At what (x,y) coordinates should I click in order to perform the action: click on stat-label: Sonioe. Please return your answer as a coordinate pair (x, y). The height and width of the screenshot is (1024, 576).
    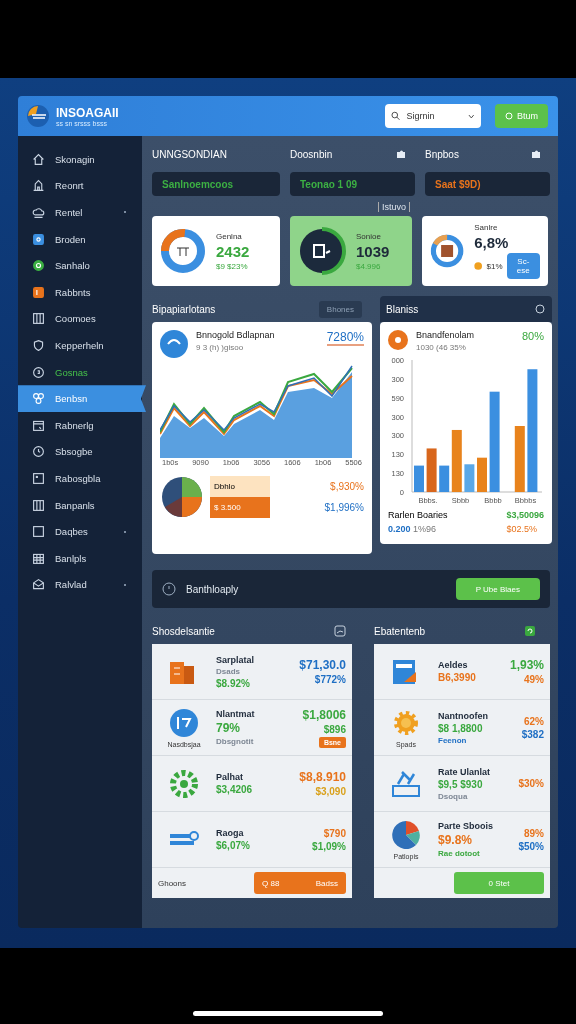
    Looking at the image, I should click on (369, 236).